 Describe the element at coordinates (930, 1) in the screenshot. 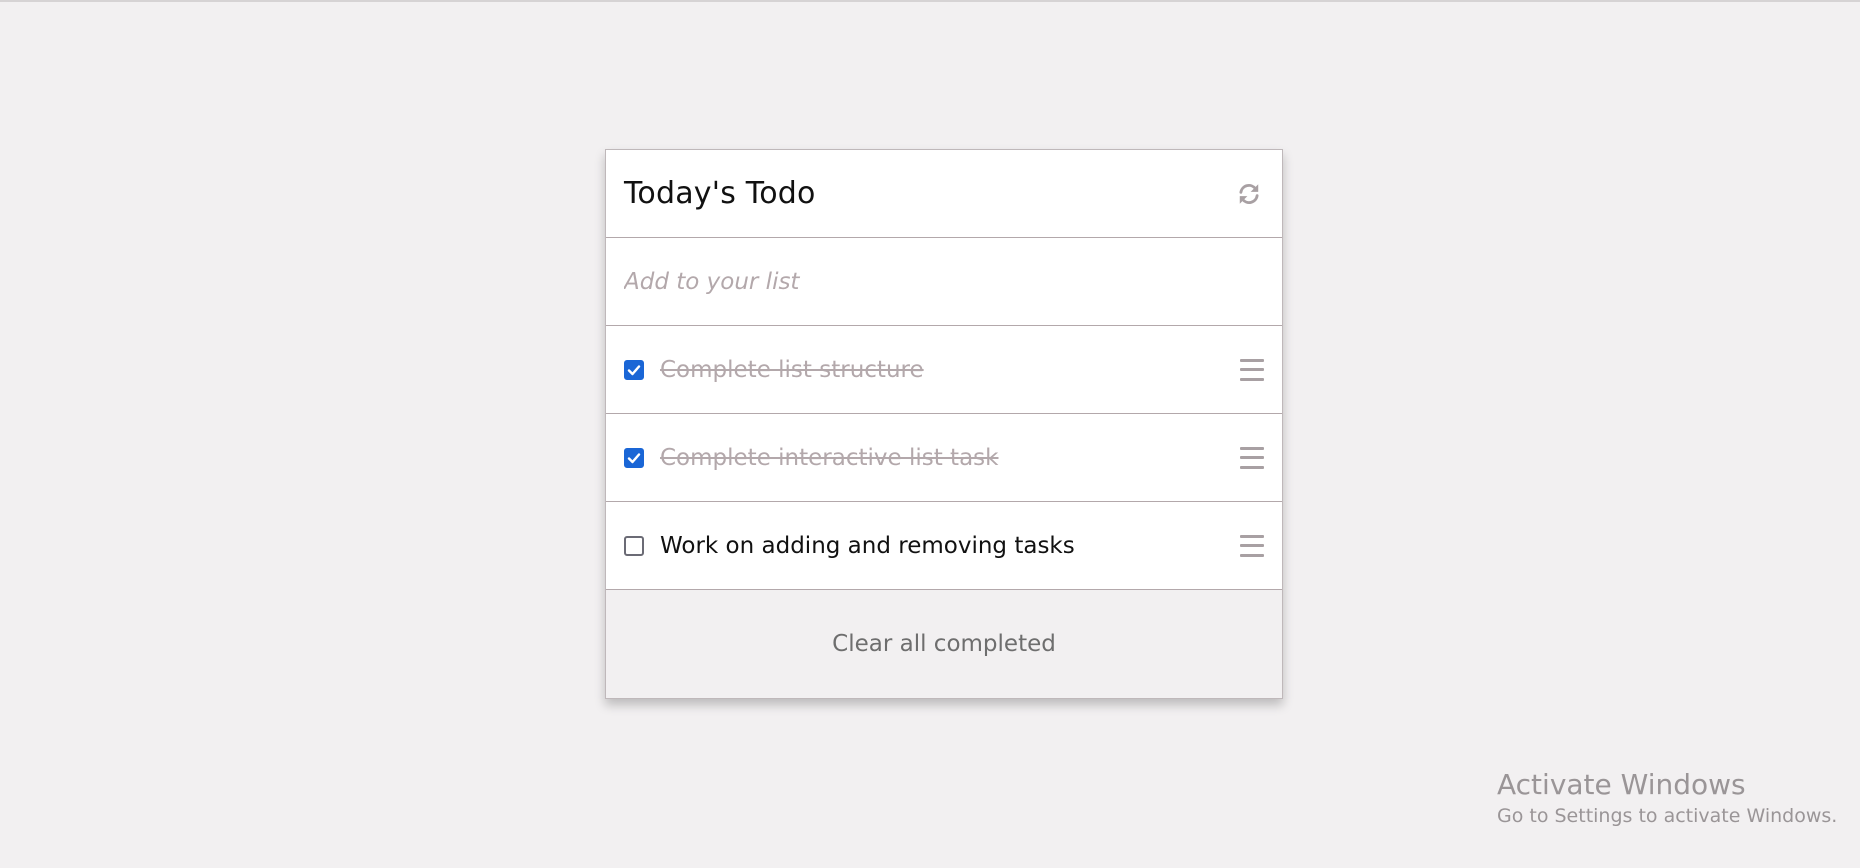

I see `top-divider` at that location.